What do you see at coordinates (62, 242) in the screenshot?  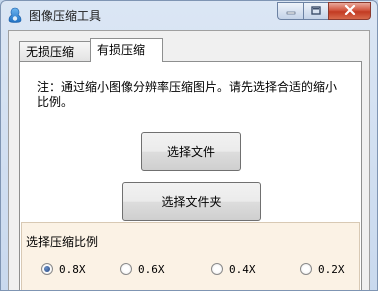 I see `ratio-group-label: 选择压缩比例` at bounding box center [62, 242].